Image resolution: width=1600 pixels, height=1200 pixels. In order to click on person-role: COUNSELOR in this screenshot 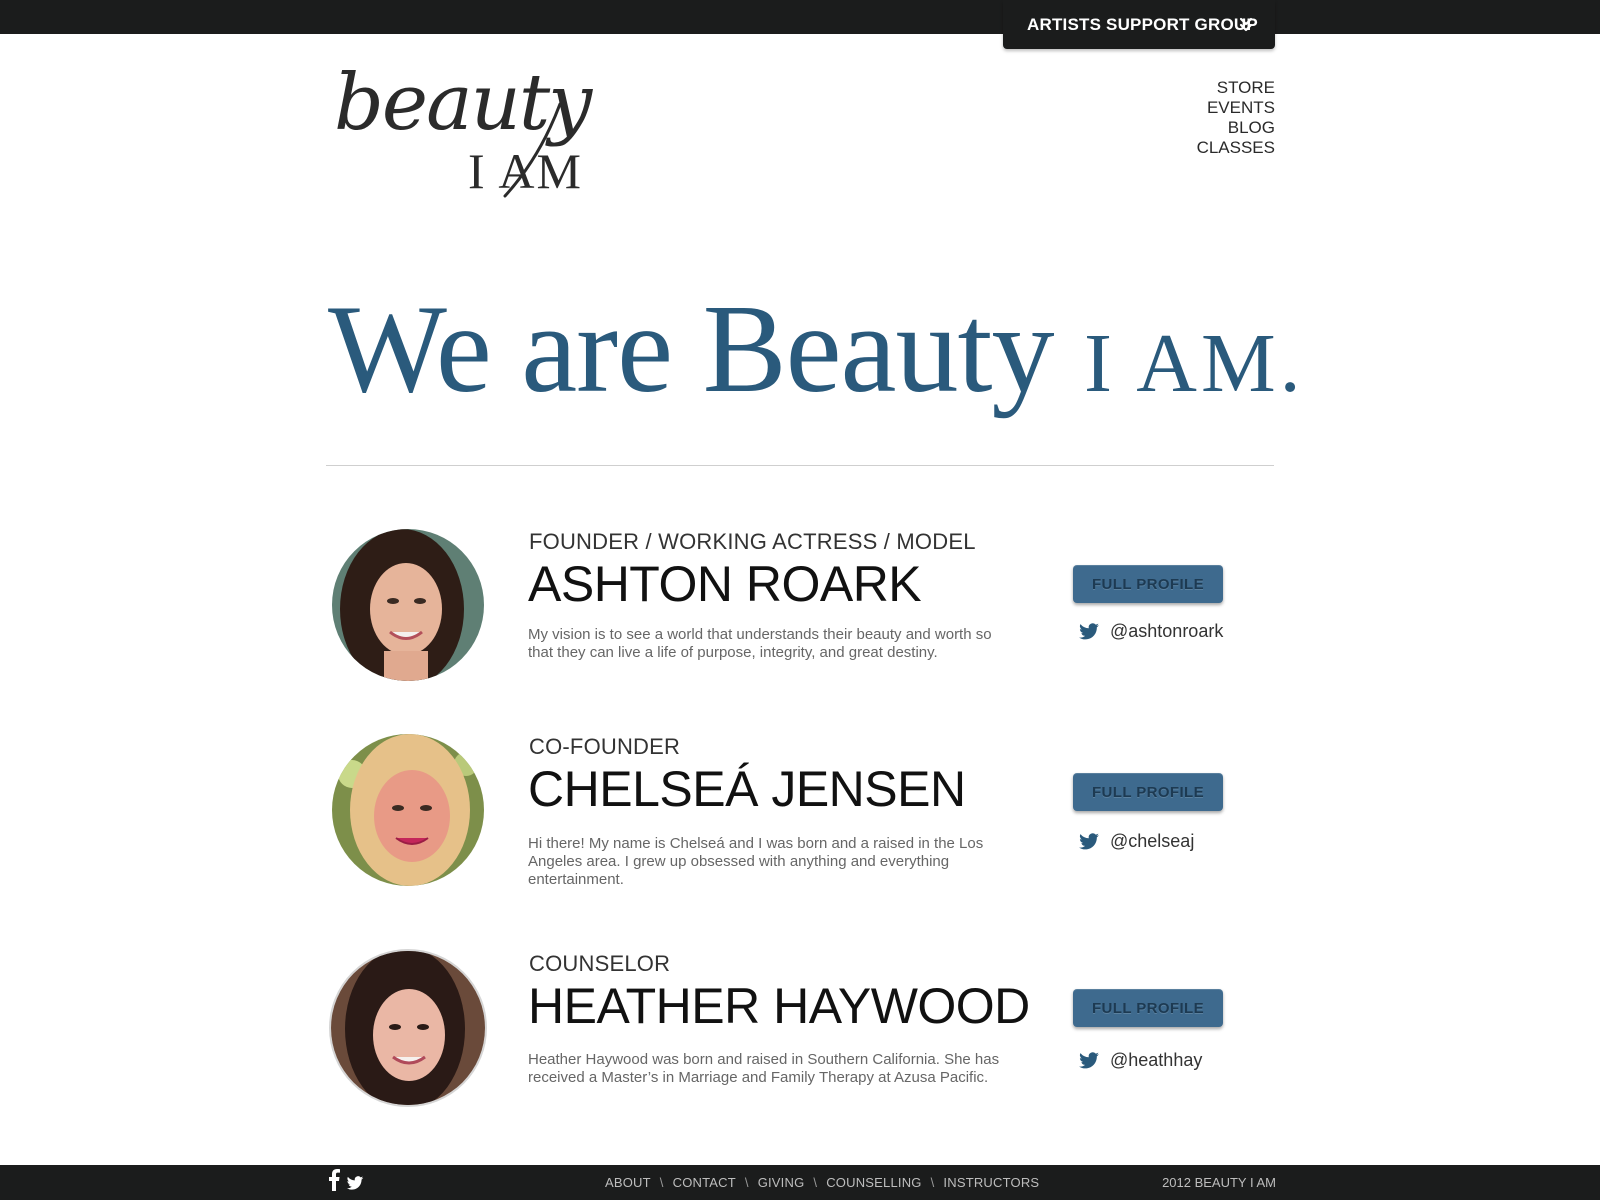, I will do `click(600, 963)`.